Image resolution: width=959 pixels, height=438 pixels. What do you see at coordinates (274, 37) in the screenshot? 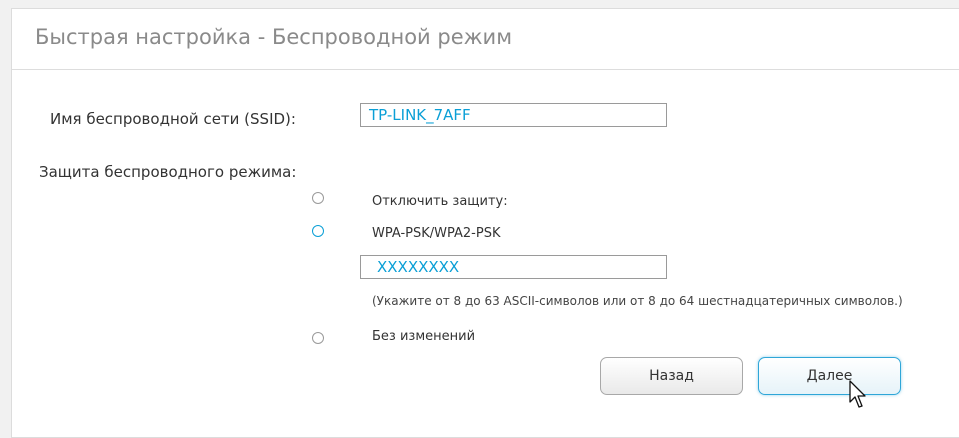
I see `page-title: Быстрая настройка - Беспроводной режим` at bounding box center [274, 37].